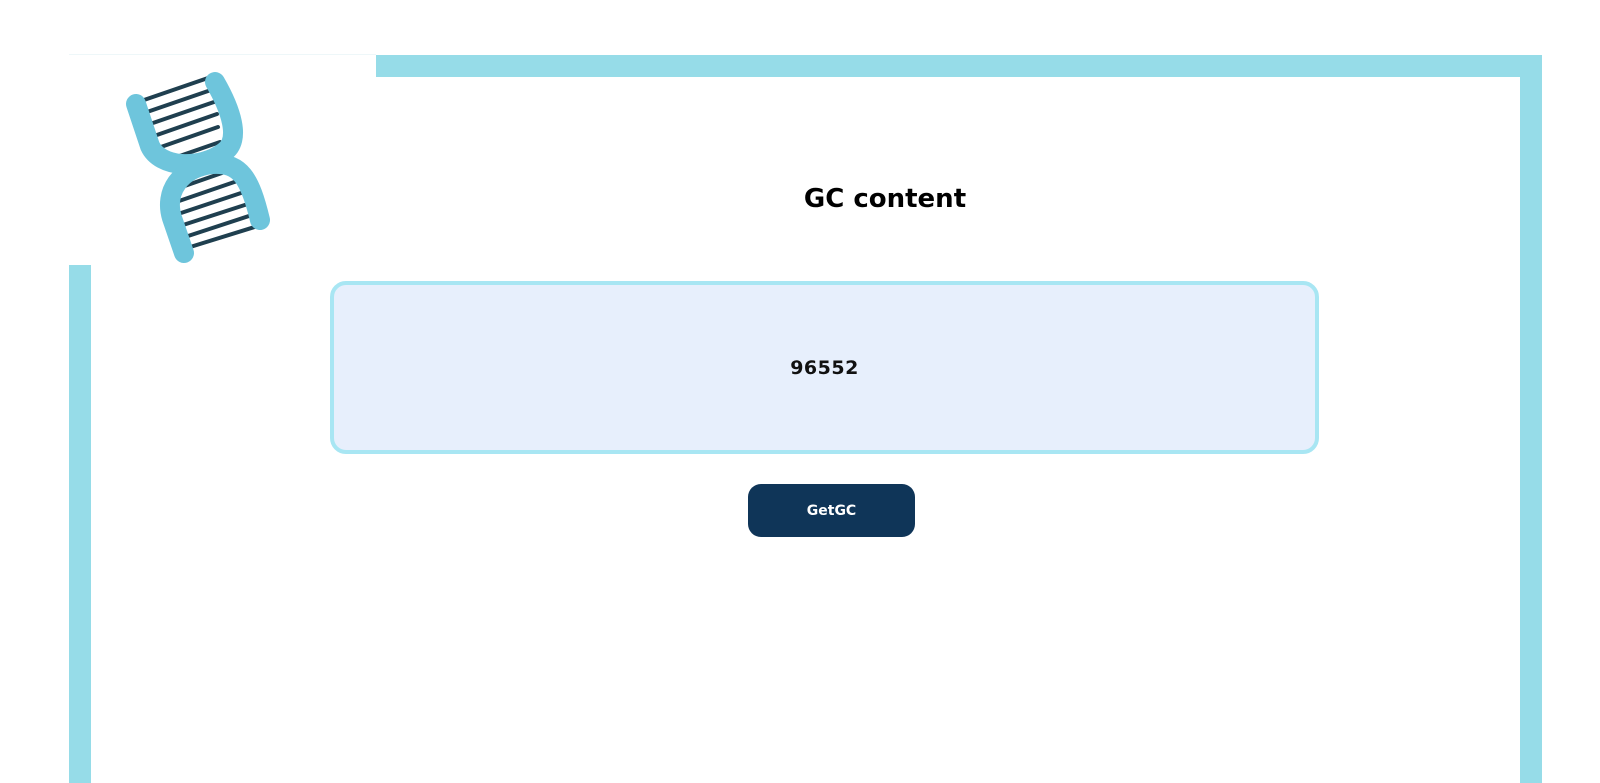 The image size is (1600, 783). What do you see at coordinates (959, 66) in the screenshot?
I see `frame-top-border` at bounding box center [959, 66].